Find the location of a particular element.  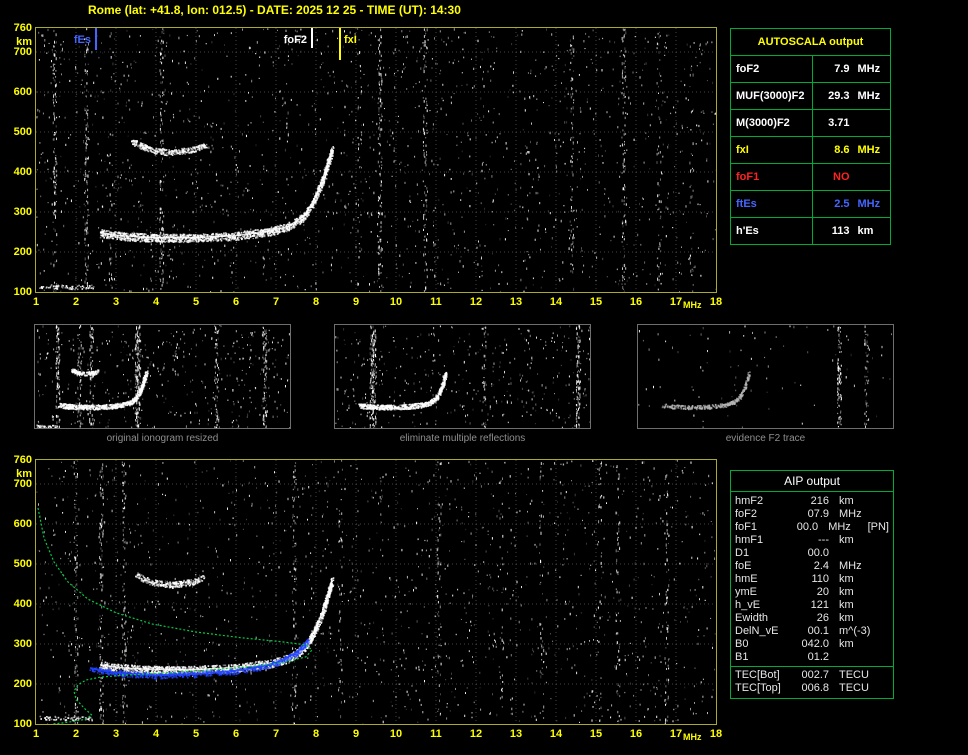

parameter-value: 29.3 MHz is located at coordinates (854, 96).